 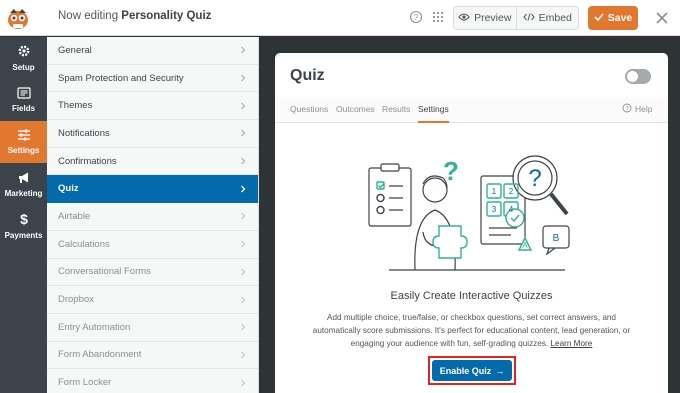 What do you see at coordinates (555, 18) in the screenshot?
I see `embed-label: Embed` at bounding box center [555, 18].